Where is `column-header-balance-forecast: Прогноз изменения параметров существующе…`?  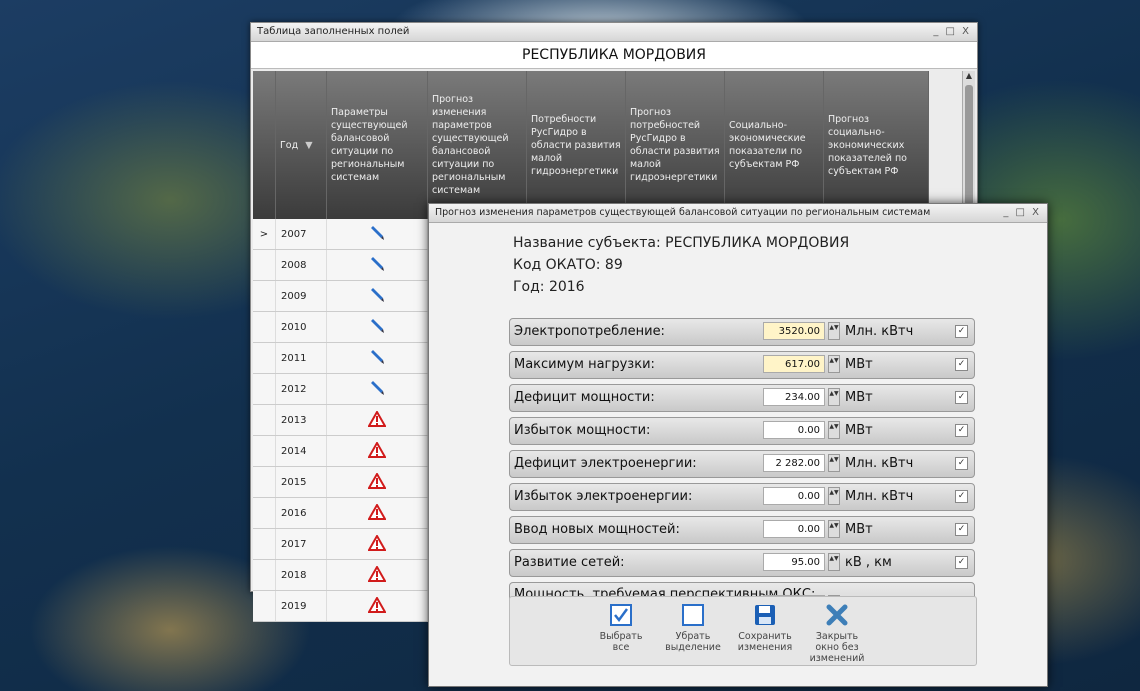 column-header-balance-forecast: Прогноз изменения параметров существующе… is located at coordinates (477, 145).